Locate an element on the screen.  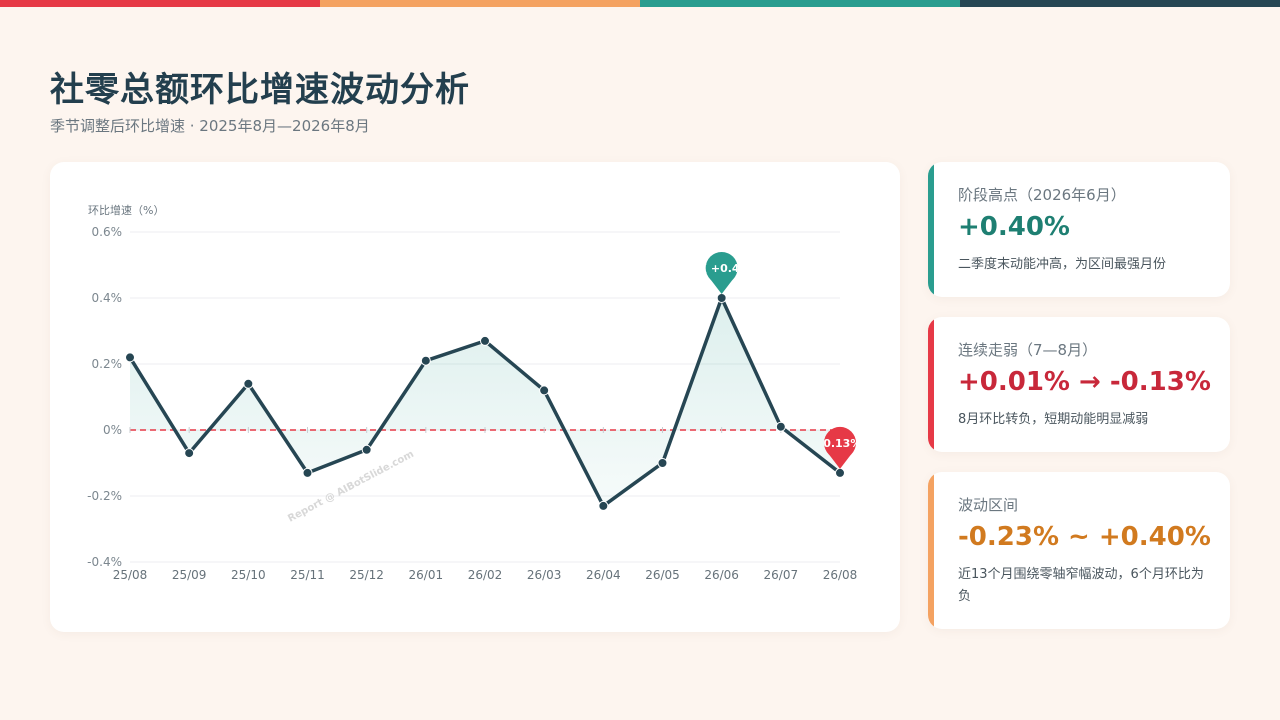
x-tick-label: 25/10 is located at coordinates (248, 575).